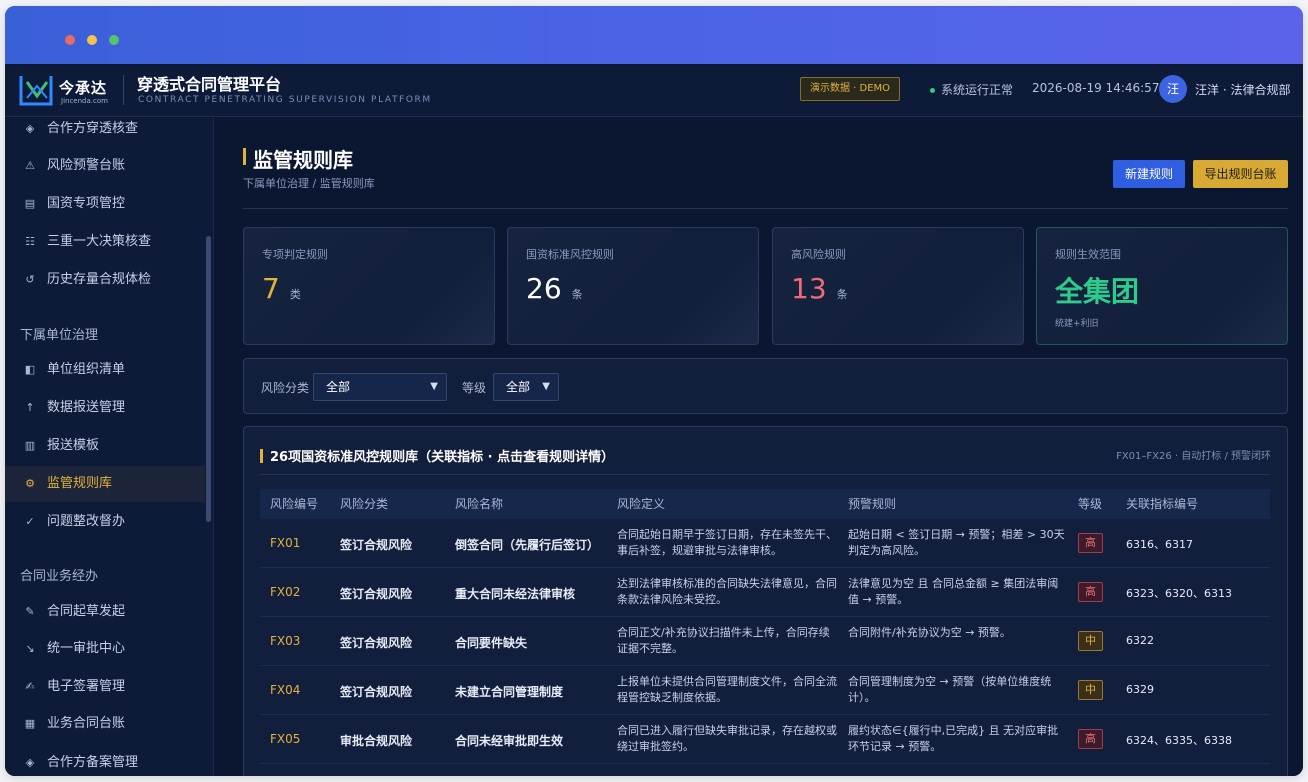  I want to click on status-dot-icon, so click(932, 90).